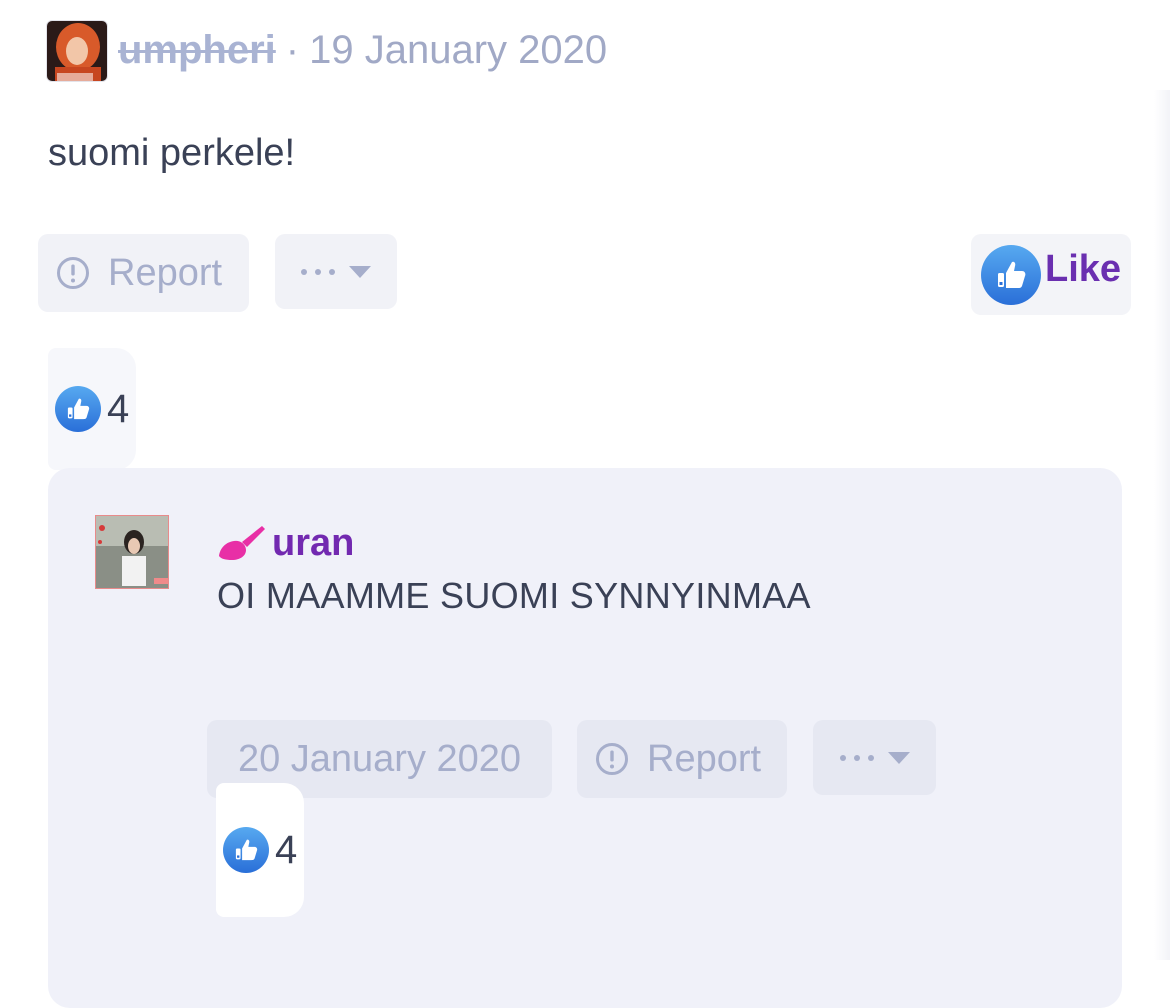 The image size is (1170, 1008). I want to click on post-body-text: suomi perkele!, so click(172, 153).